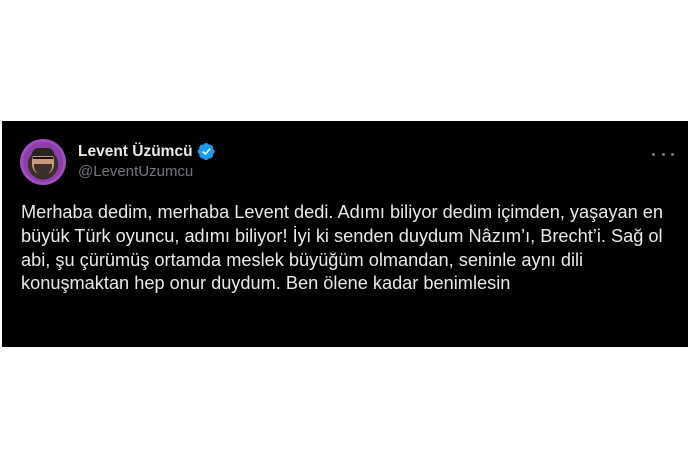 This screenshot has width=690, height=450. I want to click on author-display-name: Levent Üzümcü, so click(135, 151).